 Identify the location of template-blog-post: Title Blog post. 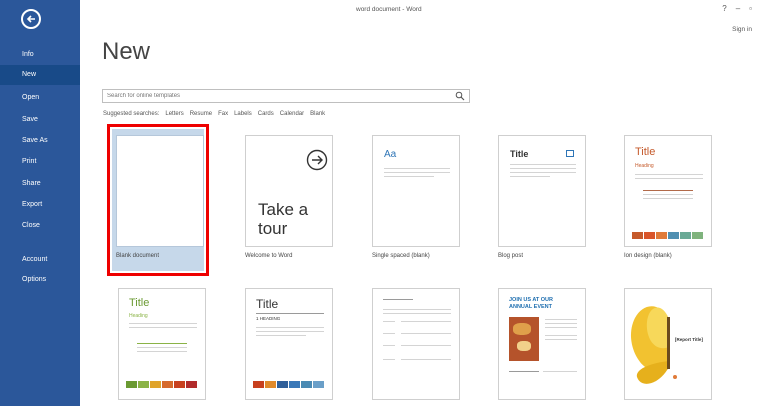
(542, 201).